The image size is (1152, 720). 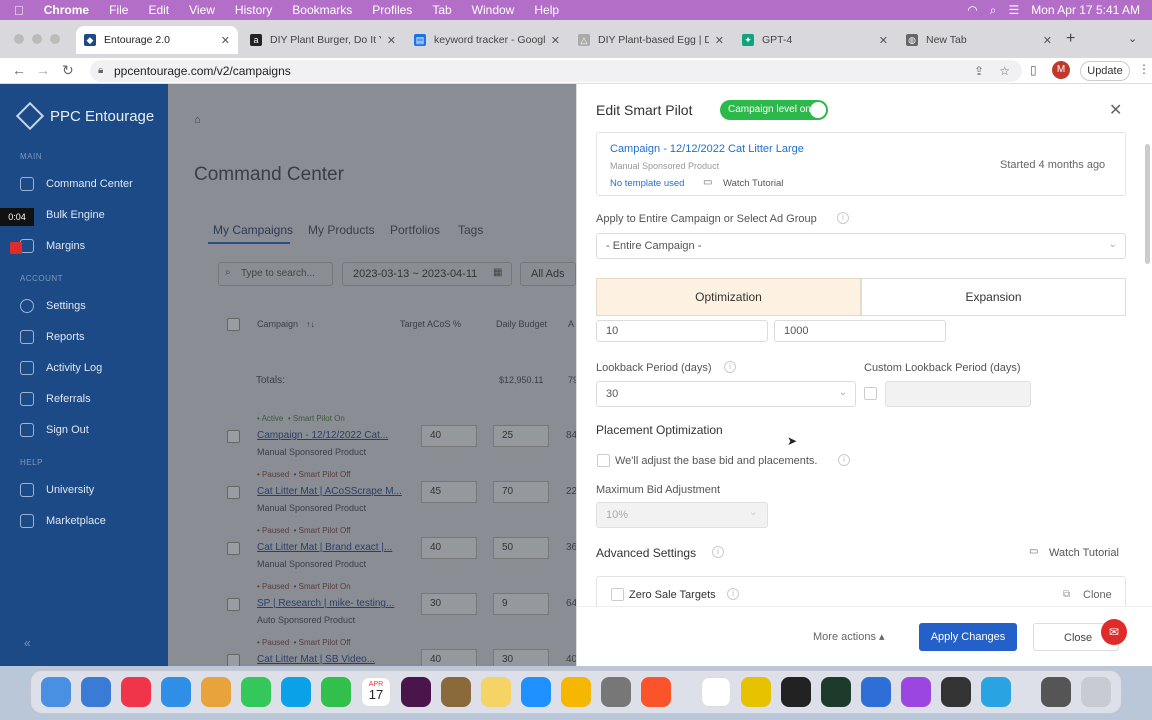 I want to click on control-center-icon: ☰, so click(x=1014, y=10).